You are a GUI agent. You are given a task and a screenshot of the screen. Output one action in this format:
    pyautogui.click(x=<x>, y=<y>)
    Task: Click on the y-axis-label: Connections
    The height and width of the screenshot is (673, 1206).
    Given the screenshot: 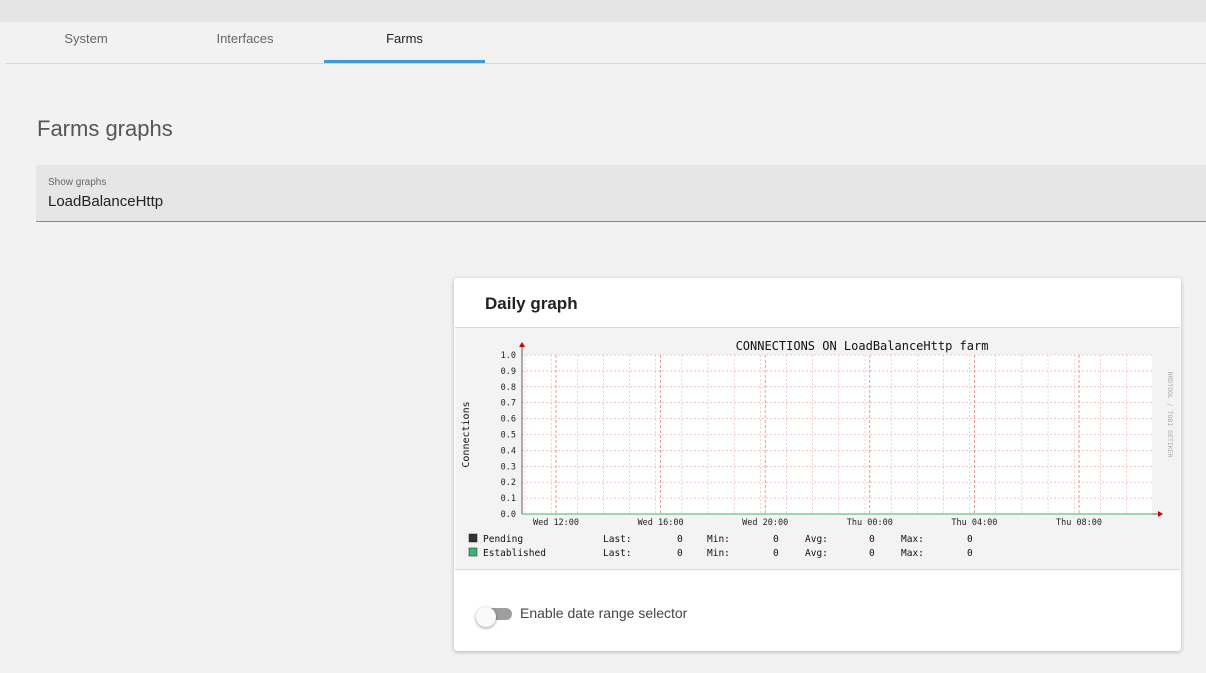 What is the action you would take?
    pyautogui.click(x=466, y=434)
    